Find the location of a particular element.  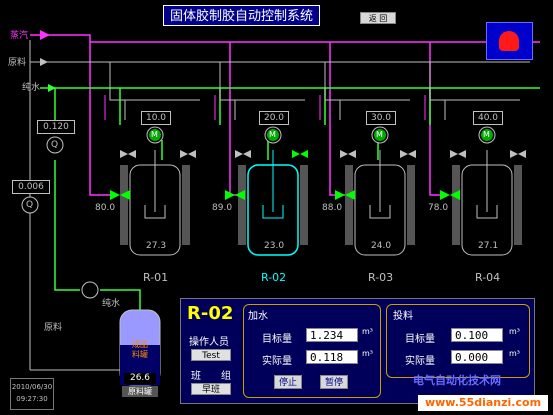

r04-setpoint: 40.0 is located at coordinates (488, 118).